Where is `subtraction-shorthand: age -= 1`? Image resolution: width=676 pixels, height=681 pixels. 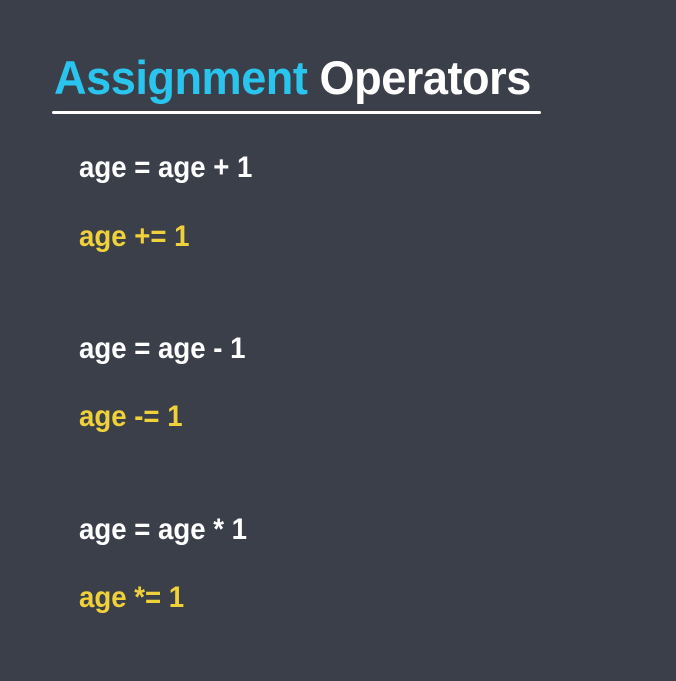
subtraction-shorthand: age -= 1 is located at coordinates (131, 416).